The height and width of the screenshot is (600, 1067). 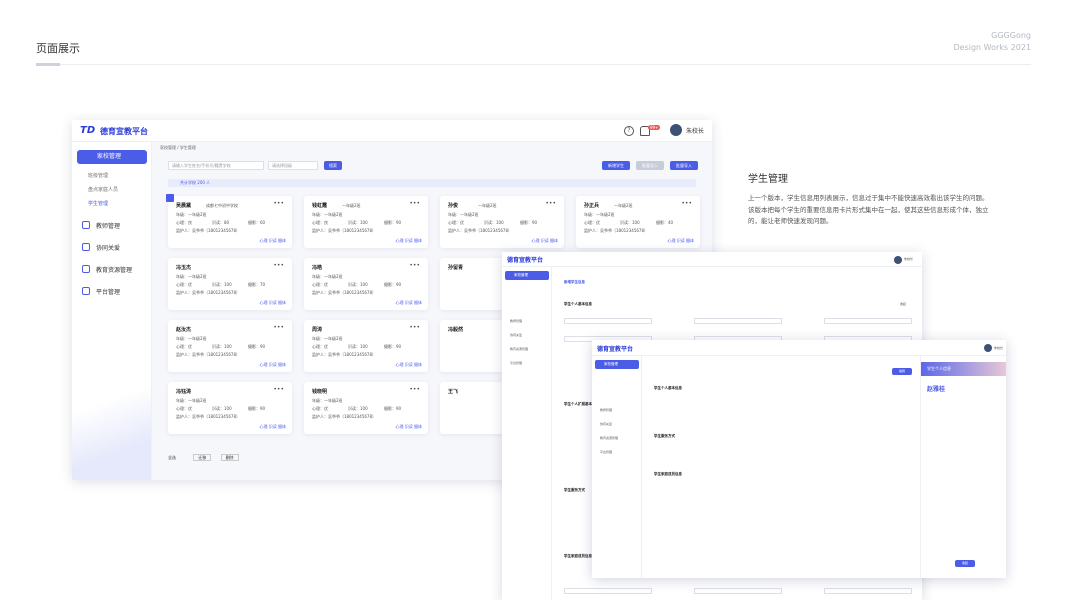 What do you see at coordinates (527, 275) in the screenshot?
I see `form-sidebar-active: 家校管理` at bounding box center [527, 275].